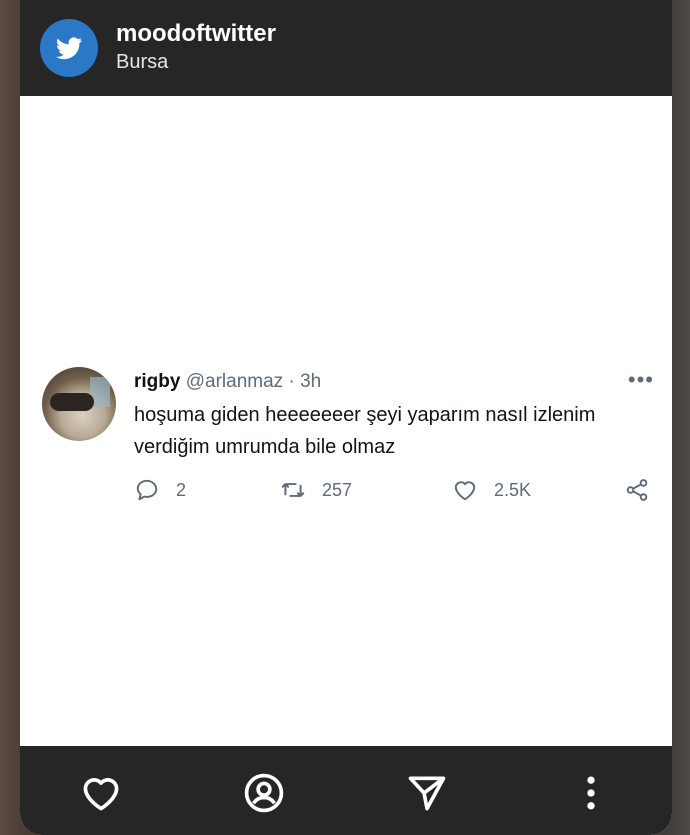 The height and width of the screenshot is (835, 690). What do you see at coordinates (196, 62) in the screenshot?
I see `account-location: Bursa` at bounding box center [196, 62].